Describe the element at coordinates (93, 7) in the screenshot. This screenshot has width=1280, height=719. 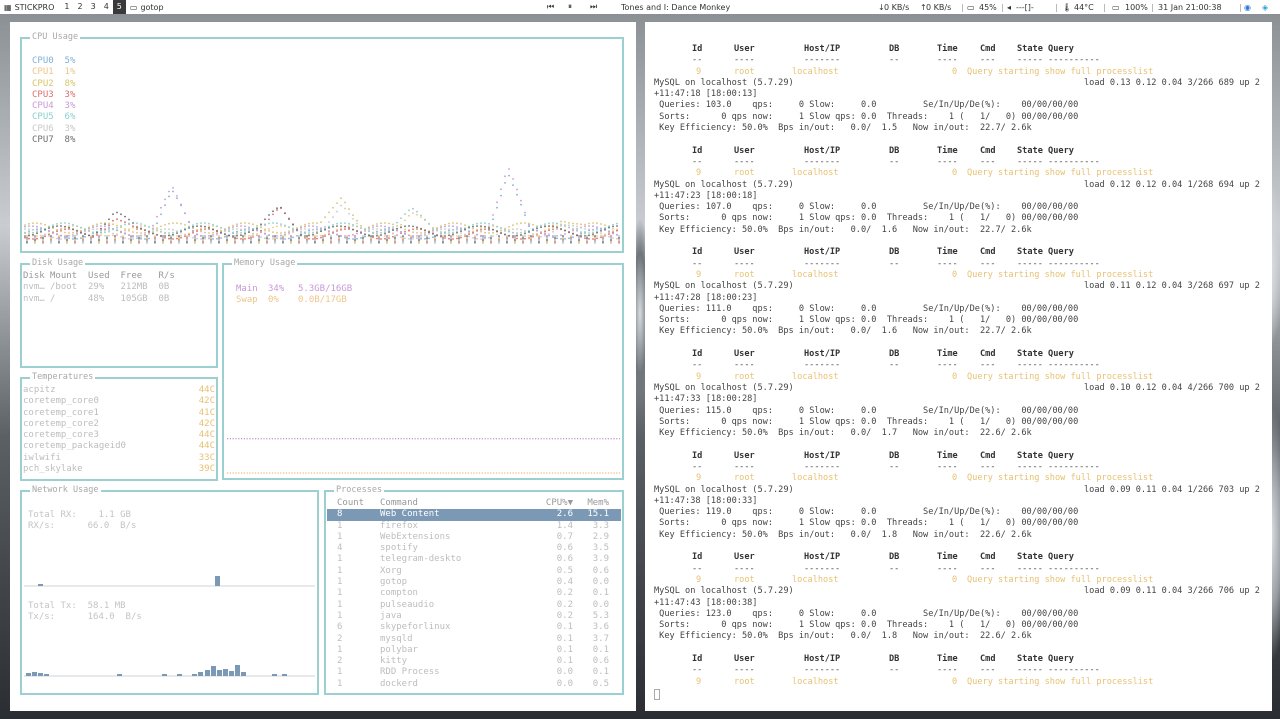
I see `workspace-3: 3` at that location.